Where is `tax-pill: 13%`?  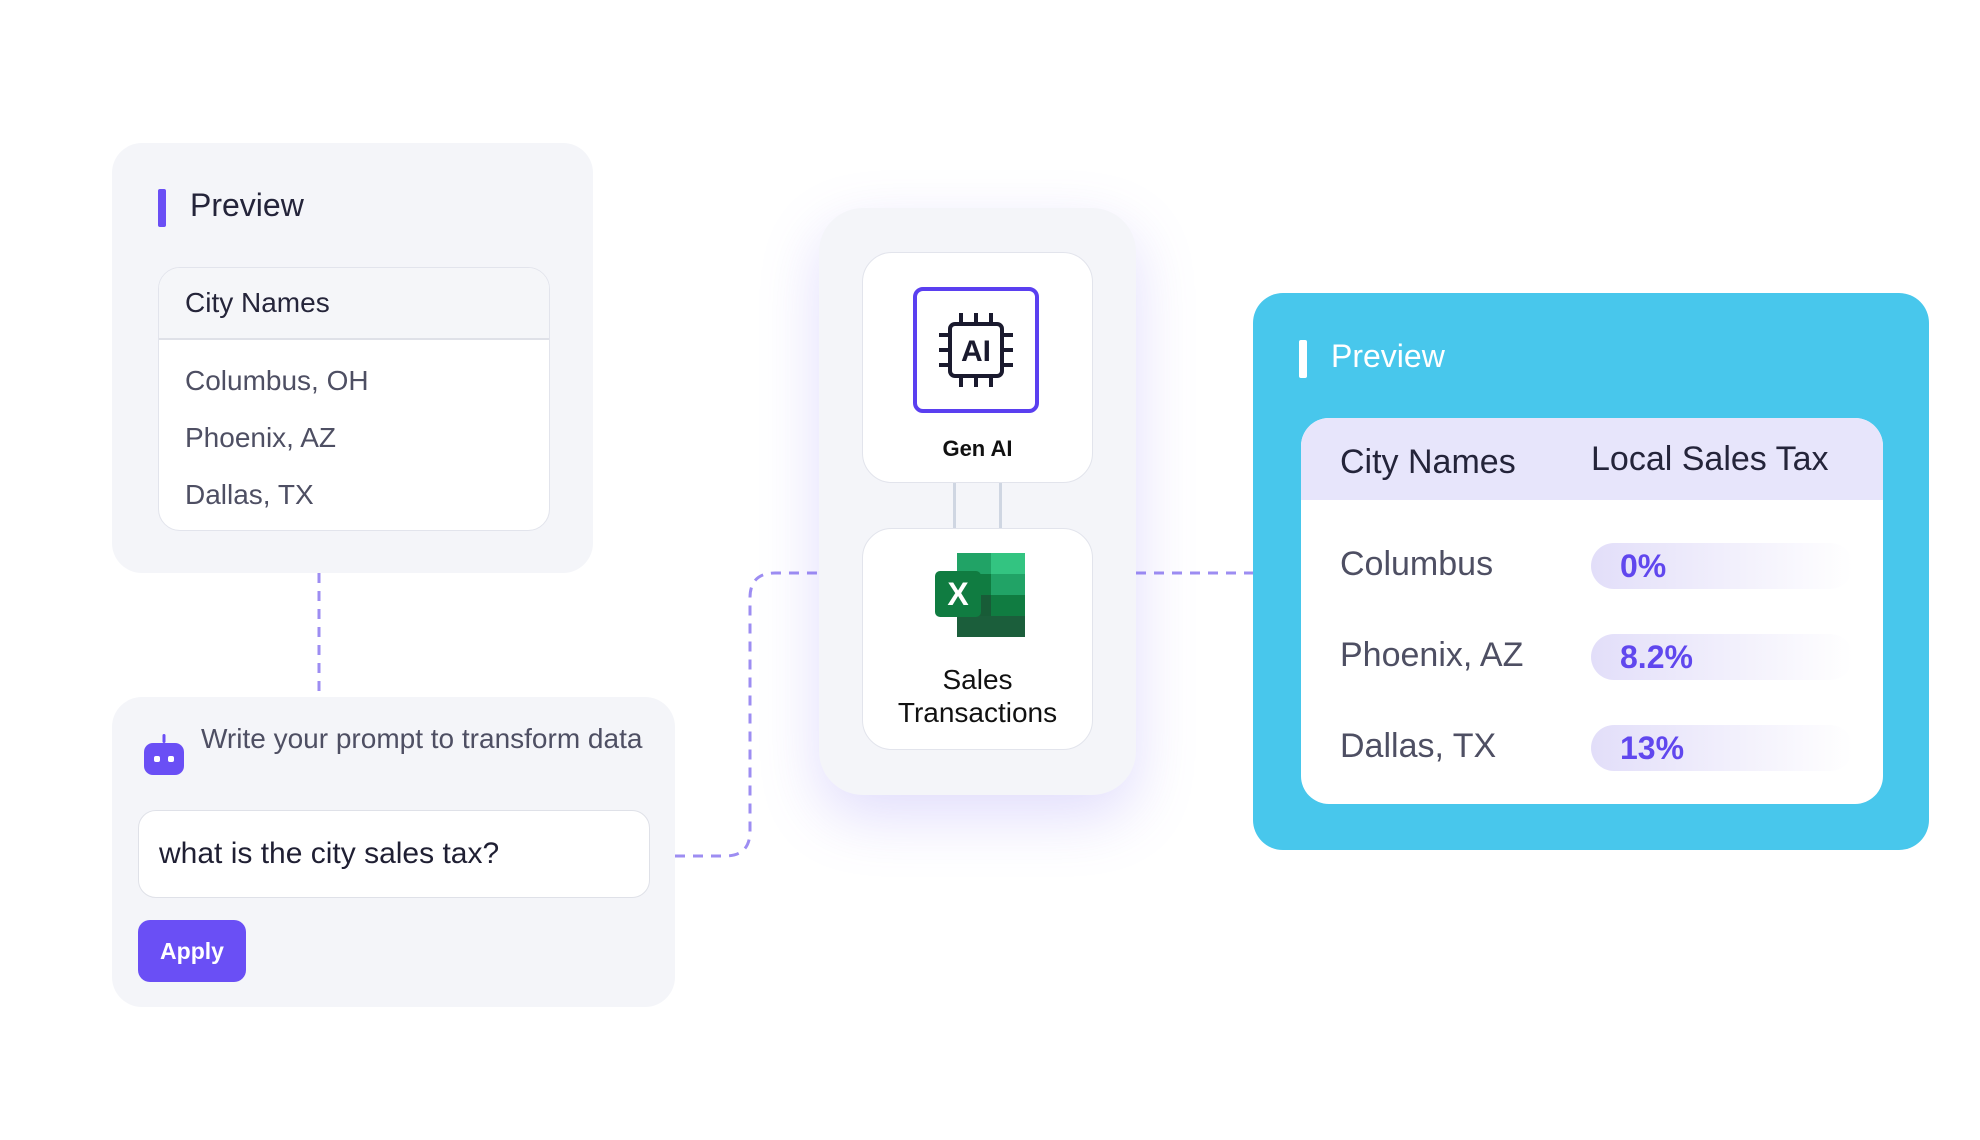 tax-pill: 13% is located at coordinates (1722, 748).